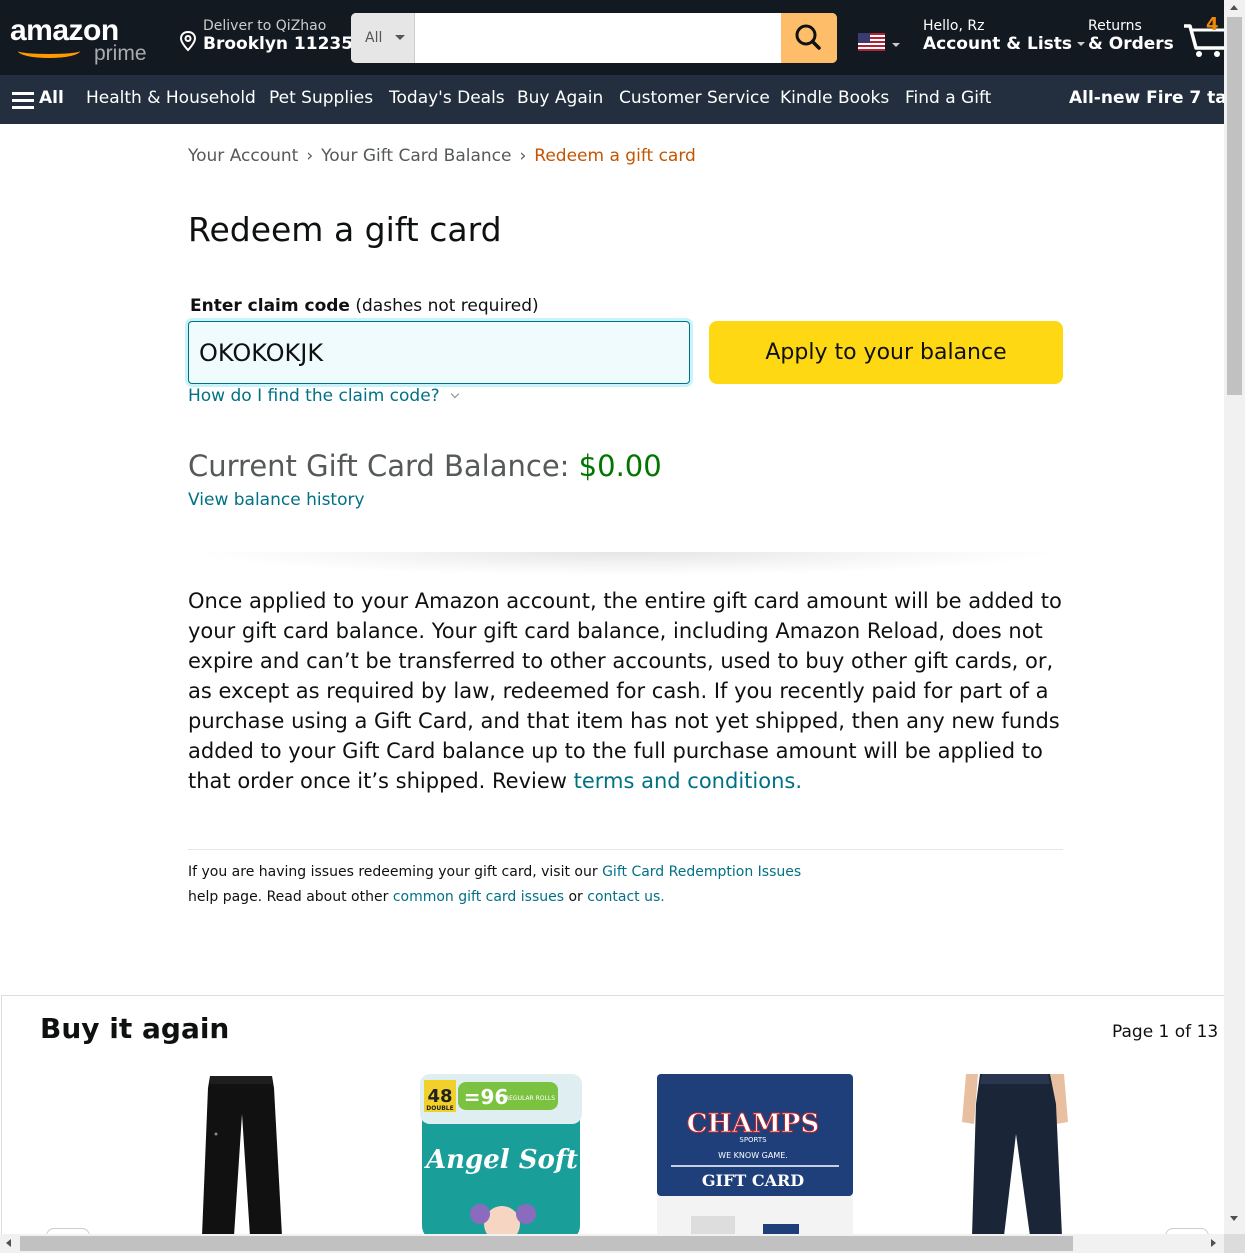 The image size is (1245, 1253). What do you see at coordinates (500, 1160) in the screenshot?
I see `angel-soft-brand: Angel Soft` at bounding box center [500, 1160].